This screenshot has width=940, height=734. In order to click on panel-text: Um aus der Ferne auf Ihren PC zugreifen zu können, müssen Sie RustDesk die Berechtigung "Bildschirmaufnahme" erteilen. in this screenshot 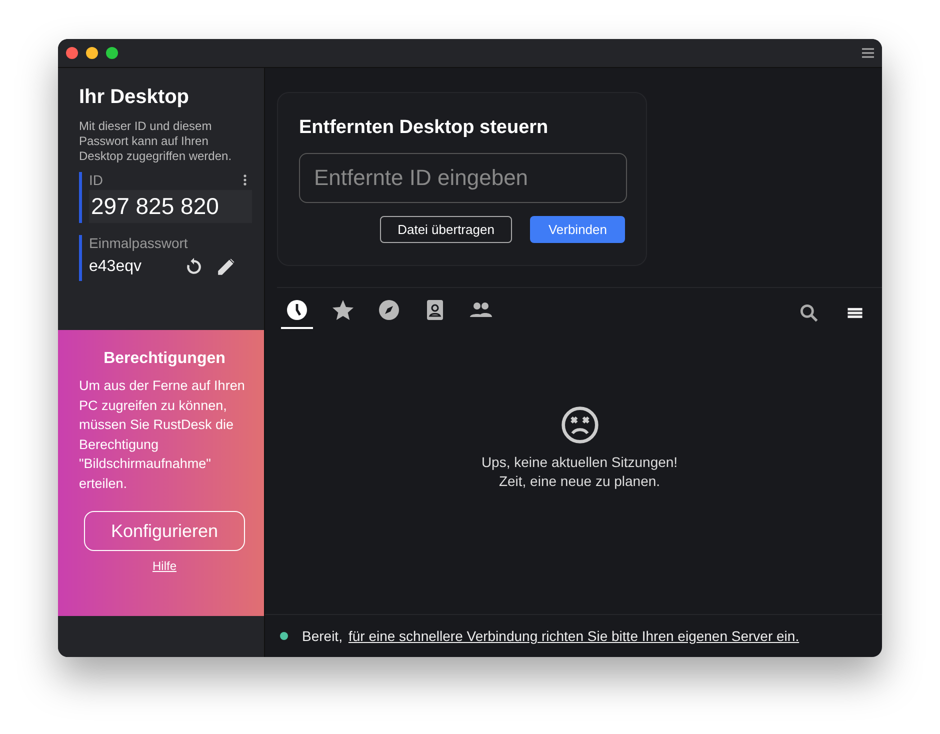, I will do `click(162, 434)`.